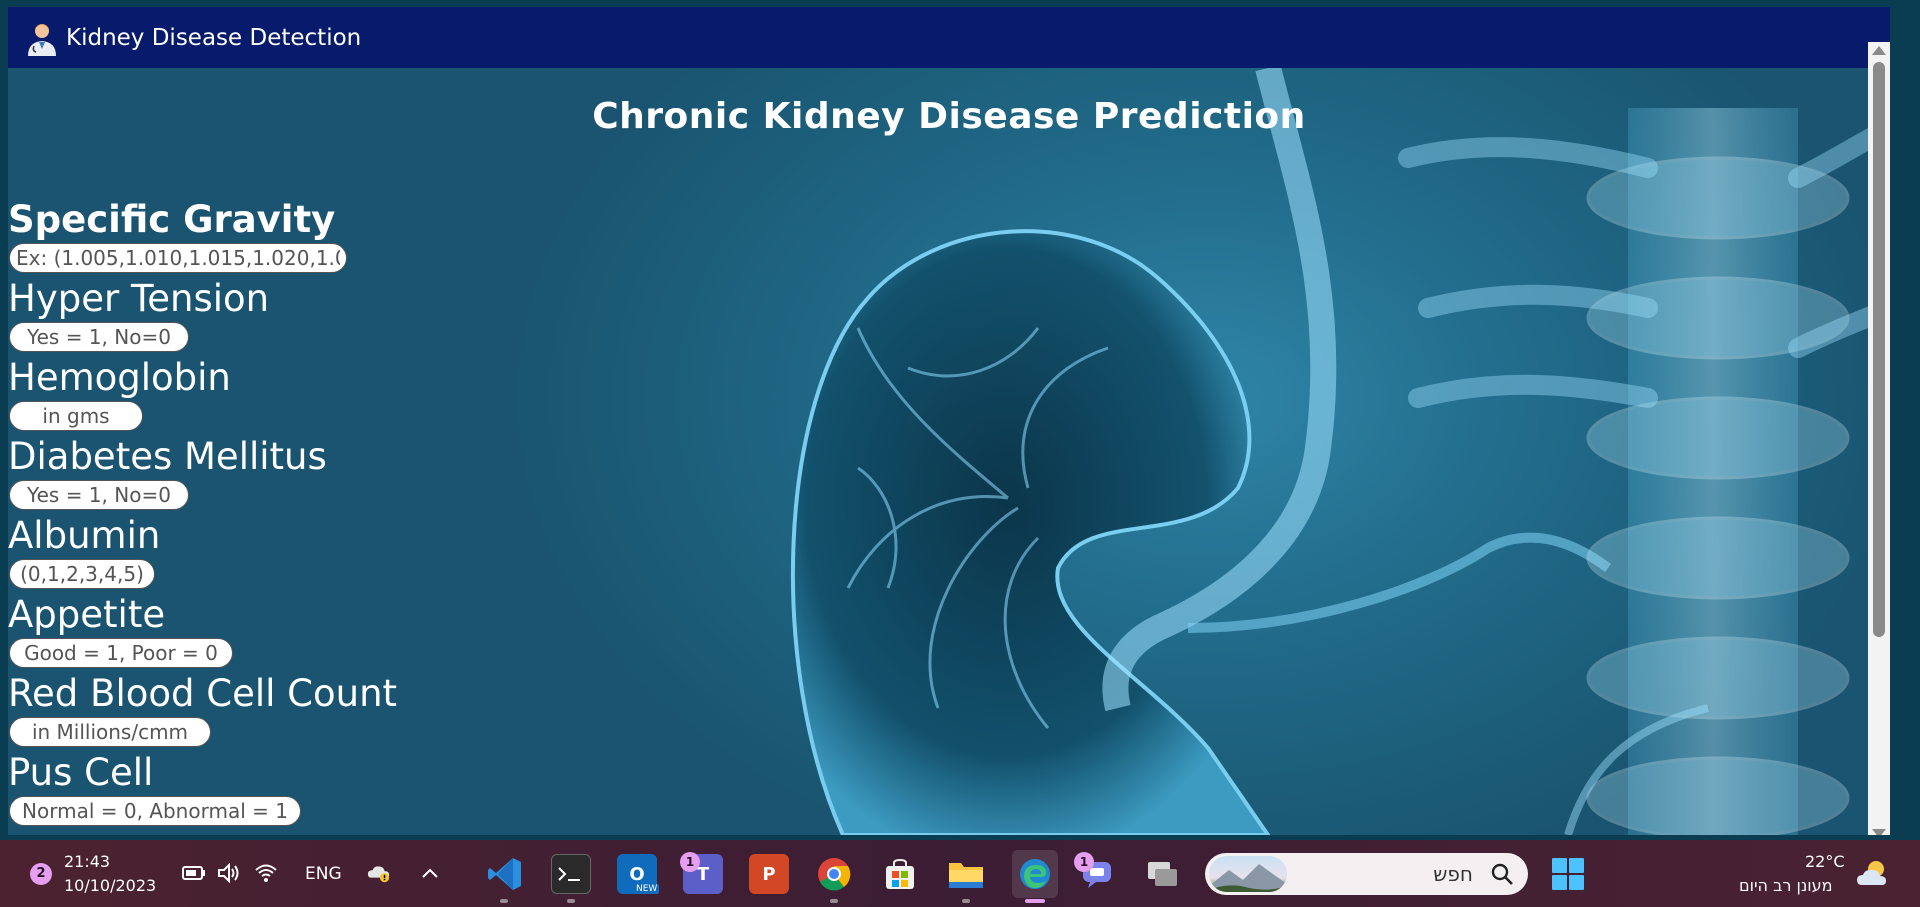  What do you see at coordinates (1084, 862) in the screenshot?
I see `chat-badge: 1` at bounding box center [1084, 862].